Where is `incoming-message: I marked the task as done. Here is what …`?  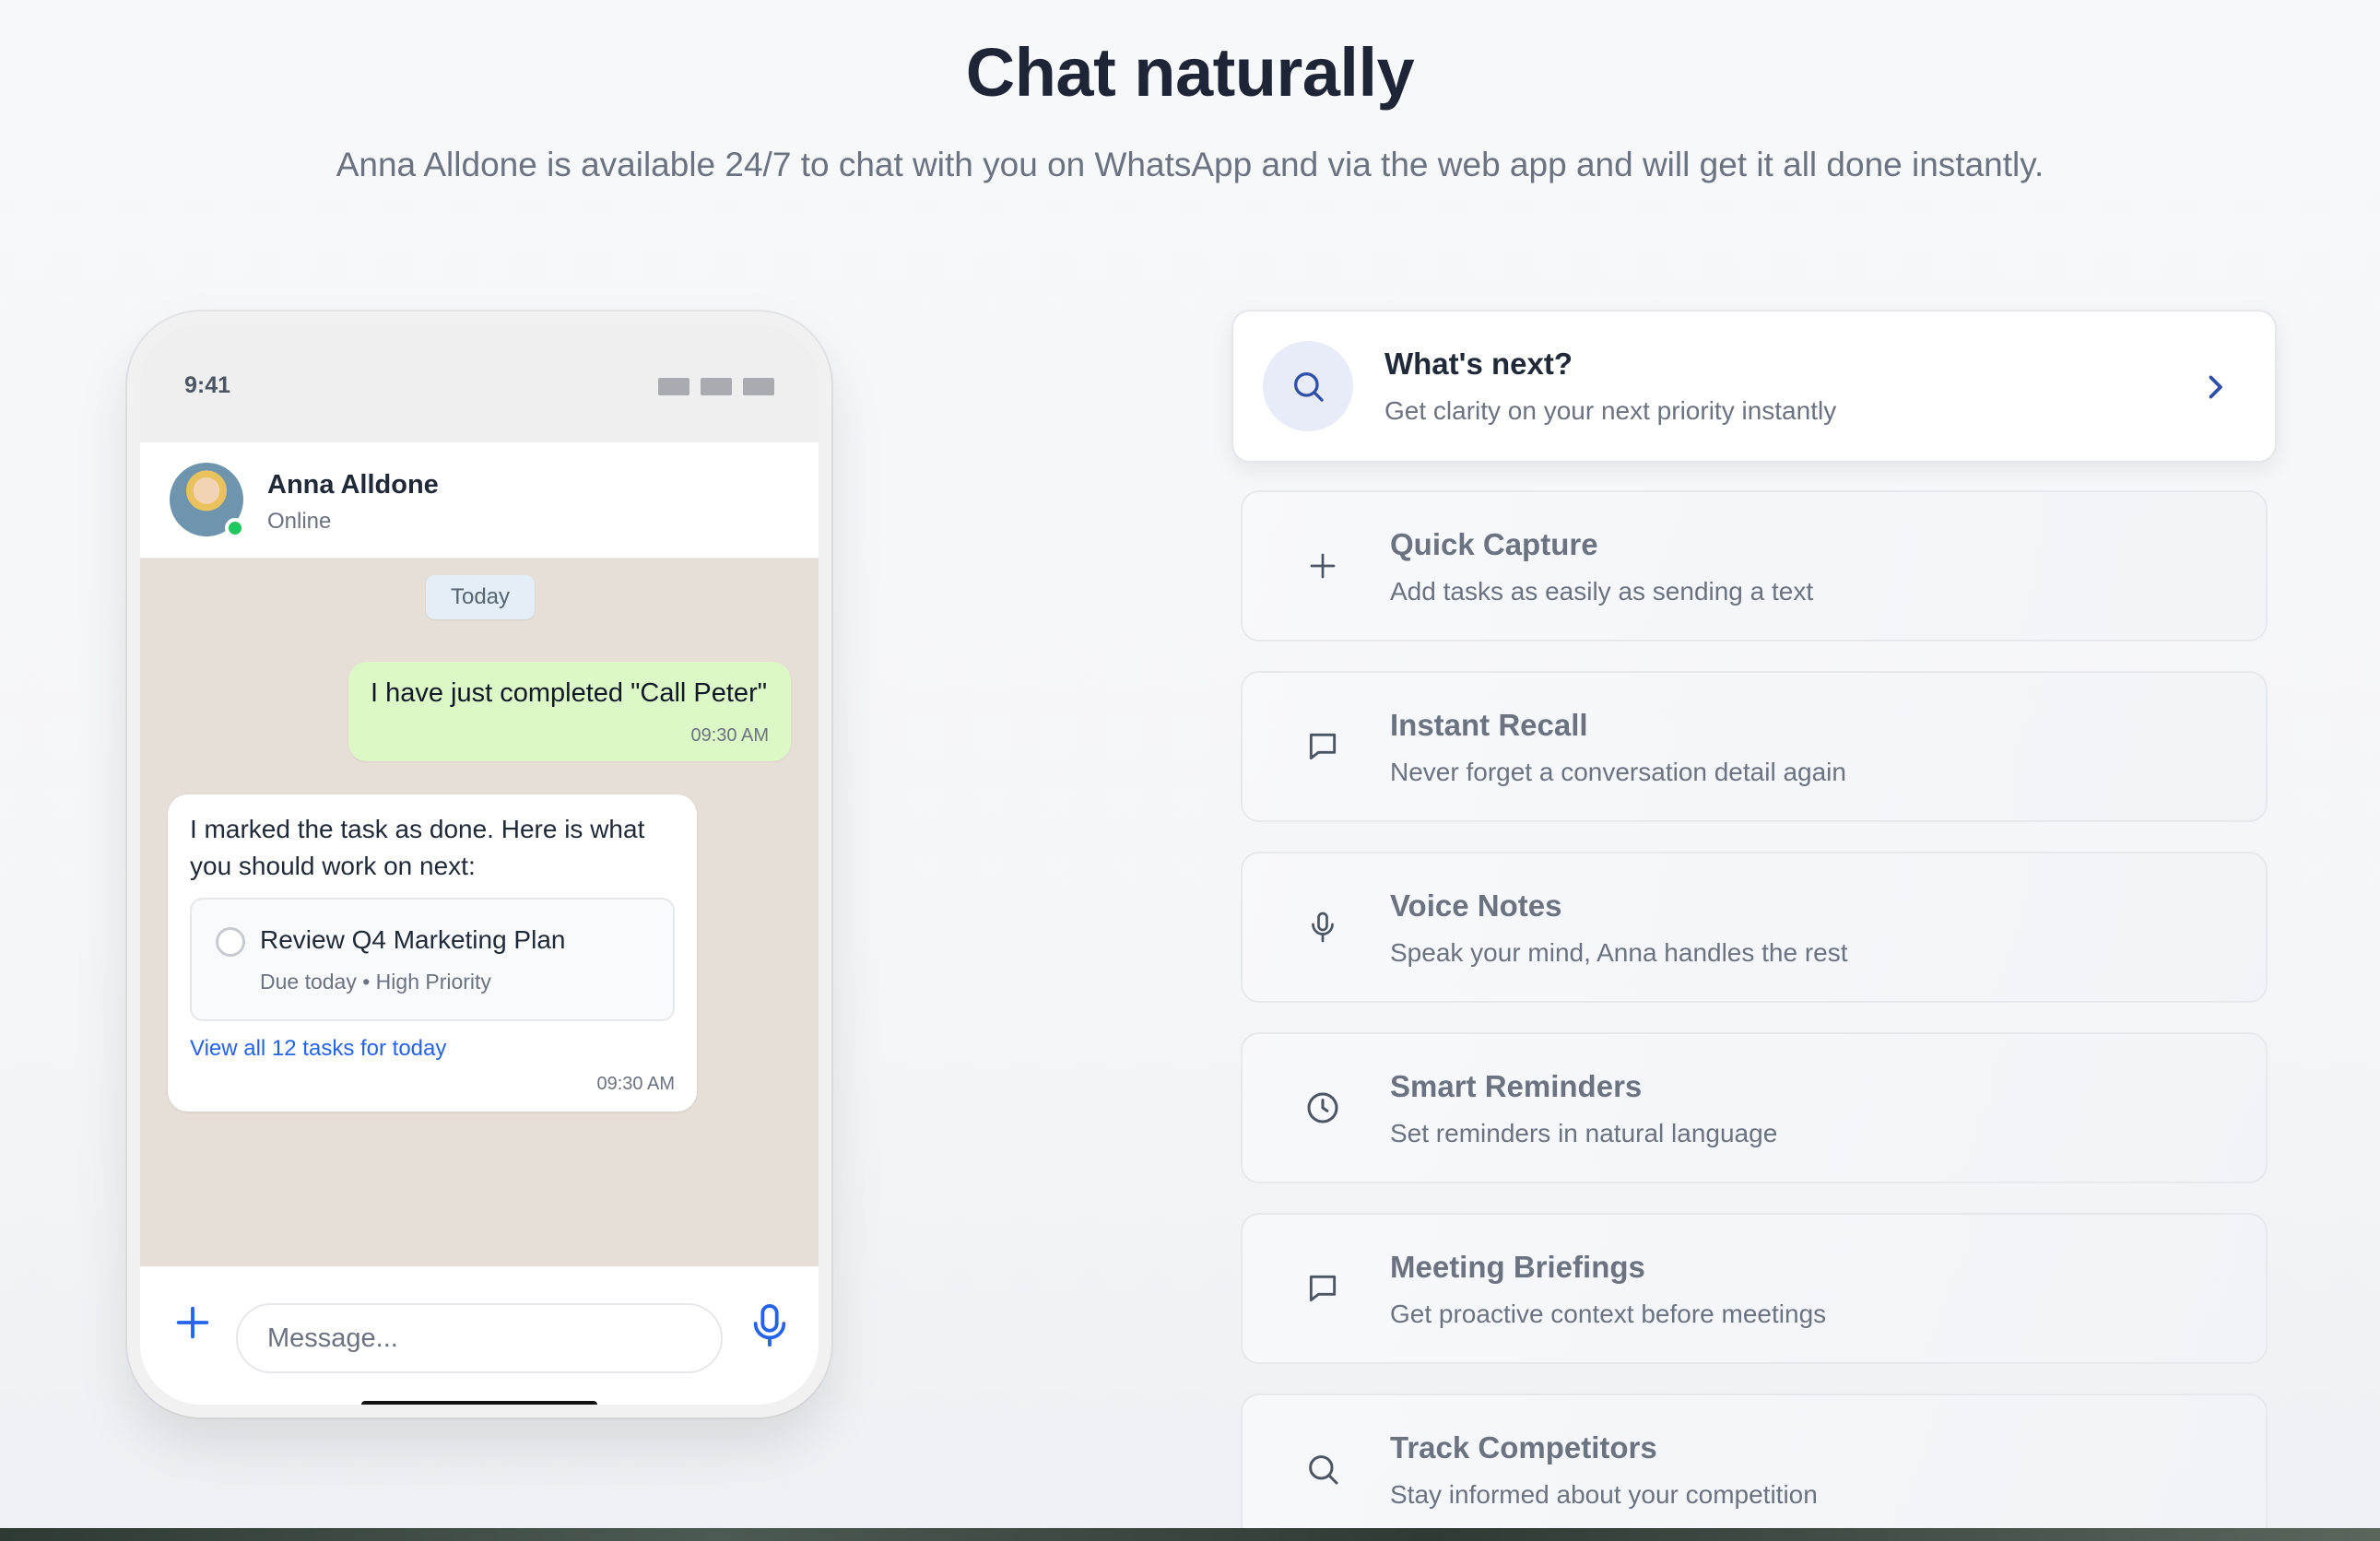
incoming-message: I marked the task as done. Here is what … is located at coordinates (432, 953).